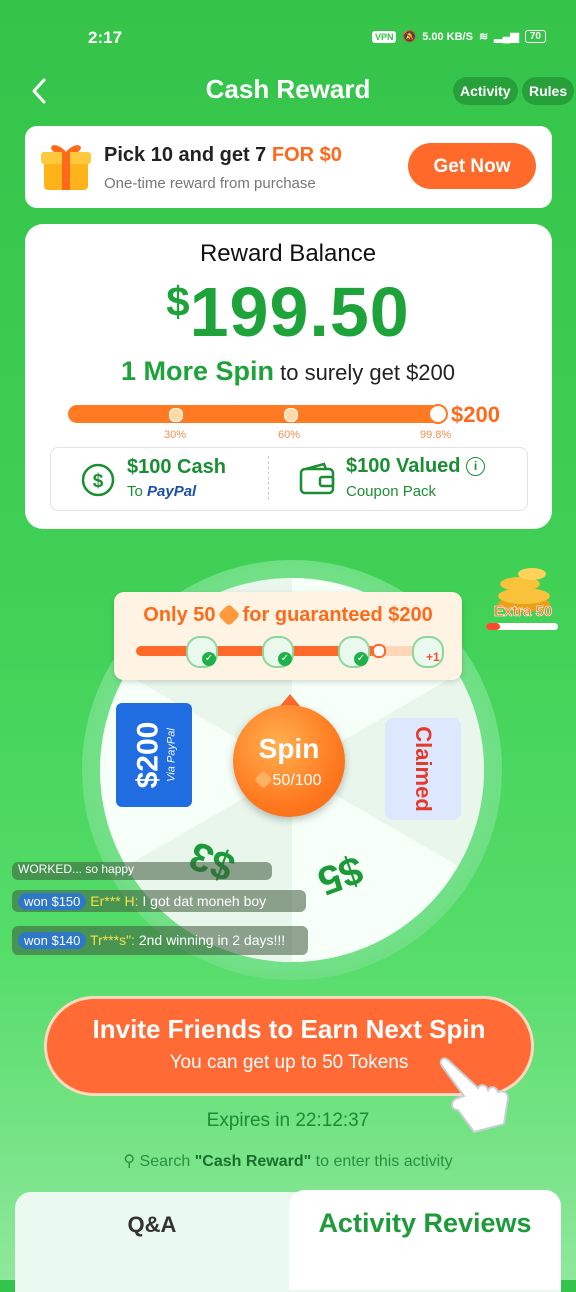  Describe the element at coordinates (436, 435) in the screenshot. I see `milestone-label: 99.8%` at that location.